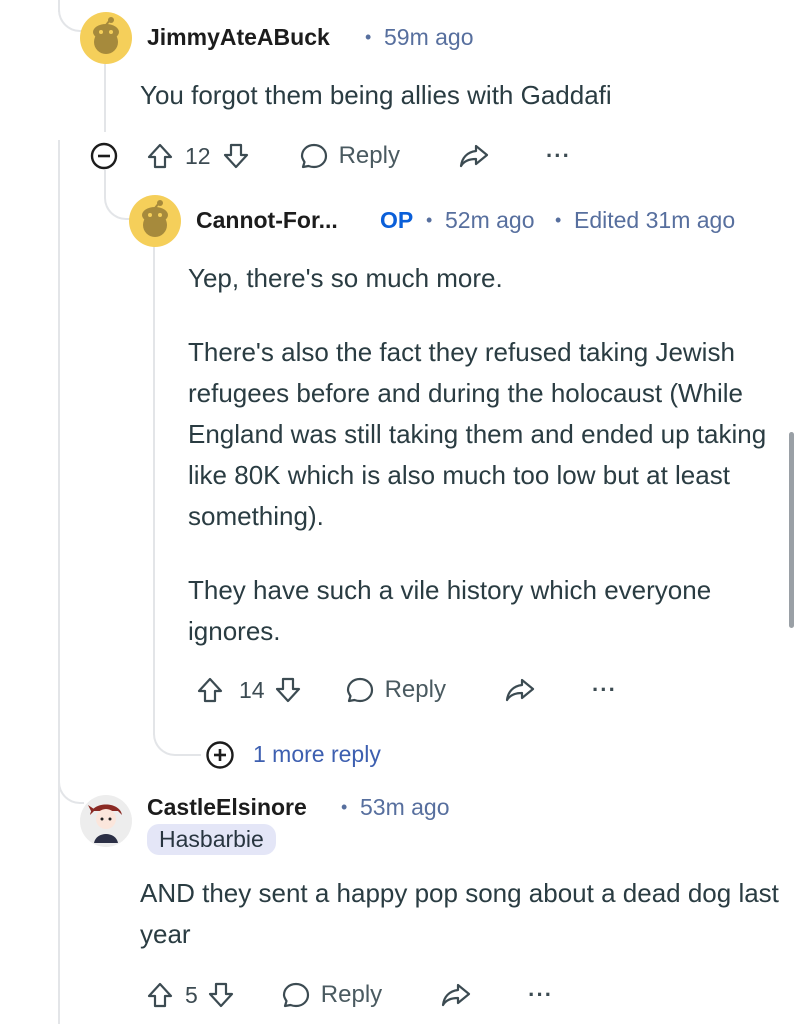 This screenshot has width=800, height=1024. Describe the element at coordinates (70, 16) in the screenshot. I see `thread-curve-top` at that location.